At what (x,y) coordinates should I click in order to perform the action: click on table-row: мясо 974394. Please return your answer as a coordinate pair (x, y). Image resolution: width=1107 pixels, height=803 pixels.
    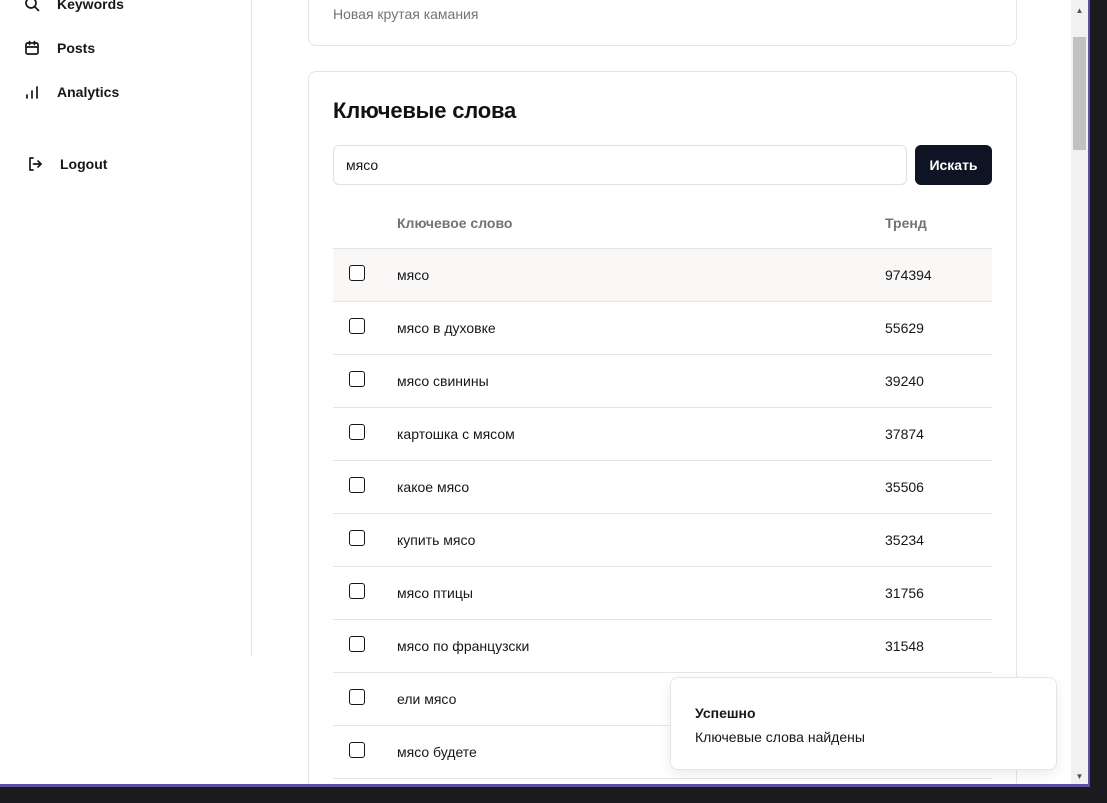
    Looking at the image, I should click on (662, 275).